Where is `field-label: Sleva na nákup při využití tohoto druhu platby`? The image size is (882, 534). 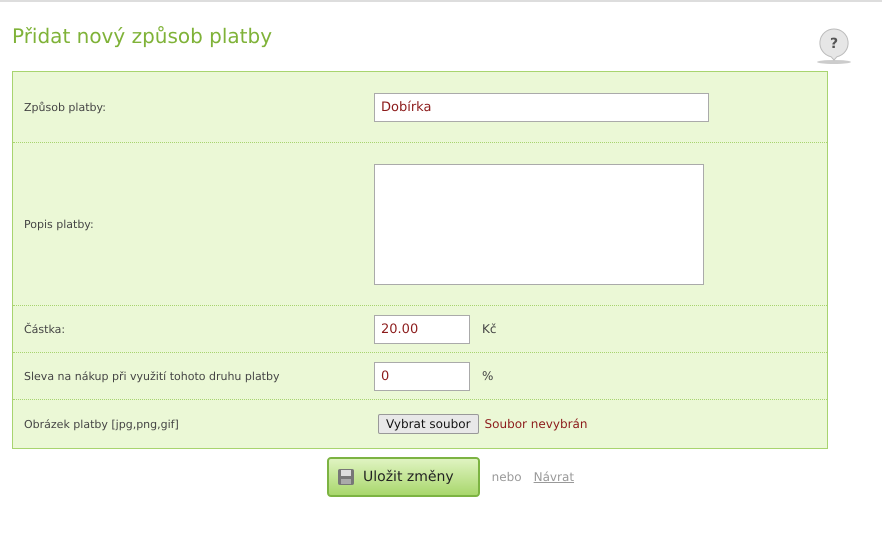 field-label: Sleva na nákup při využití tohoto druhu platby is located at coordinates (151, 376).